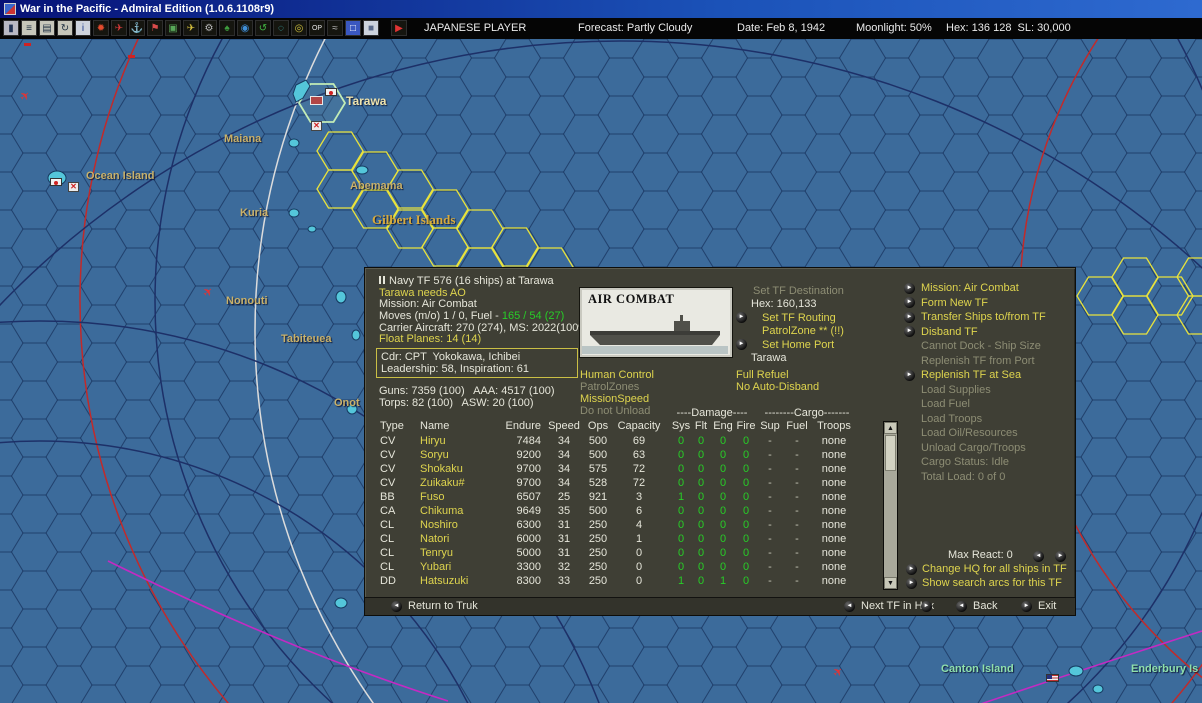 Image resolution: width=1202 pixels, height=703 pixels. What do you see at coordinates (387, 539) in the screenshot?
I see `ship-type: CL` at bounding box center [387, 539].